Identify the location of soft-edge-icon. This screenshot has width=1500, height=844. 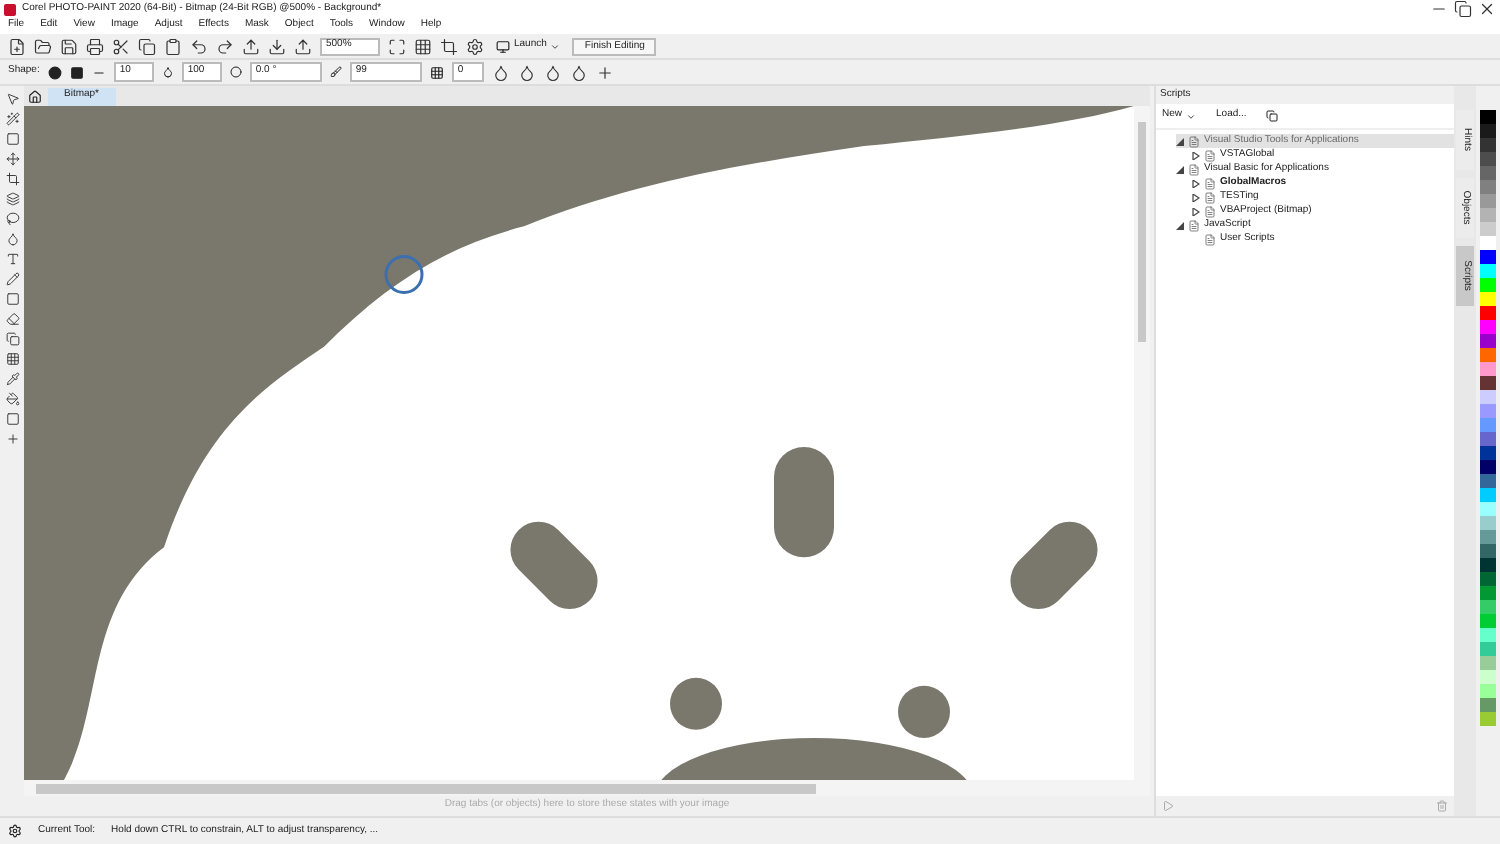
(436, 72).